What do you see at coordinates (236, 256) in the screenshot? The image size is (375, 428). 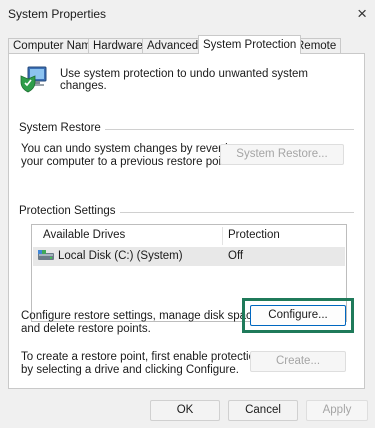 I see `drive-protection-status: Off` at bounding box center [236, 256].